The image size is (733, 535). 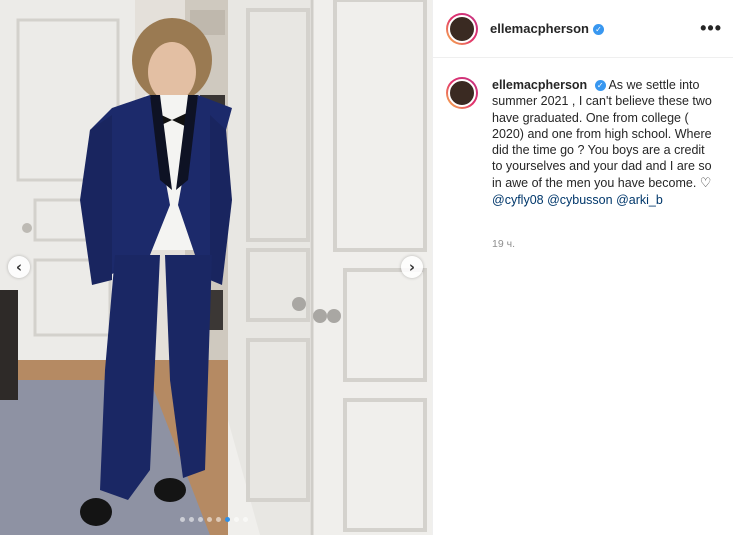 I want to click on header-username: ellemacpherson ✓, so click(x=547, y=28).